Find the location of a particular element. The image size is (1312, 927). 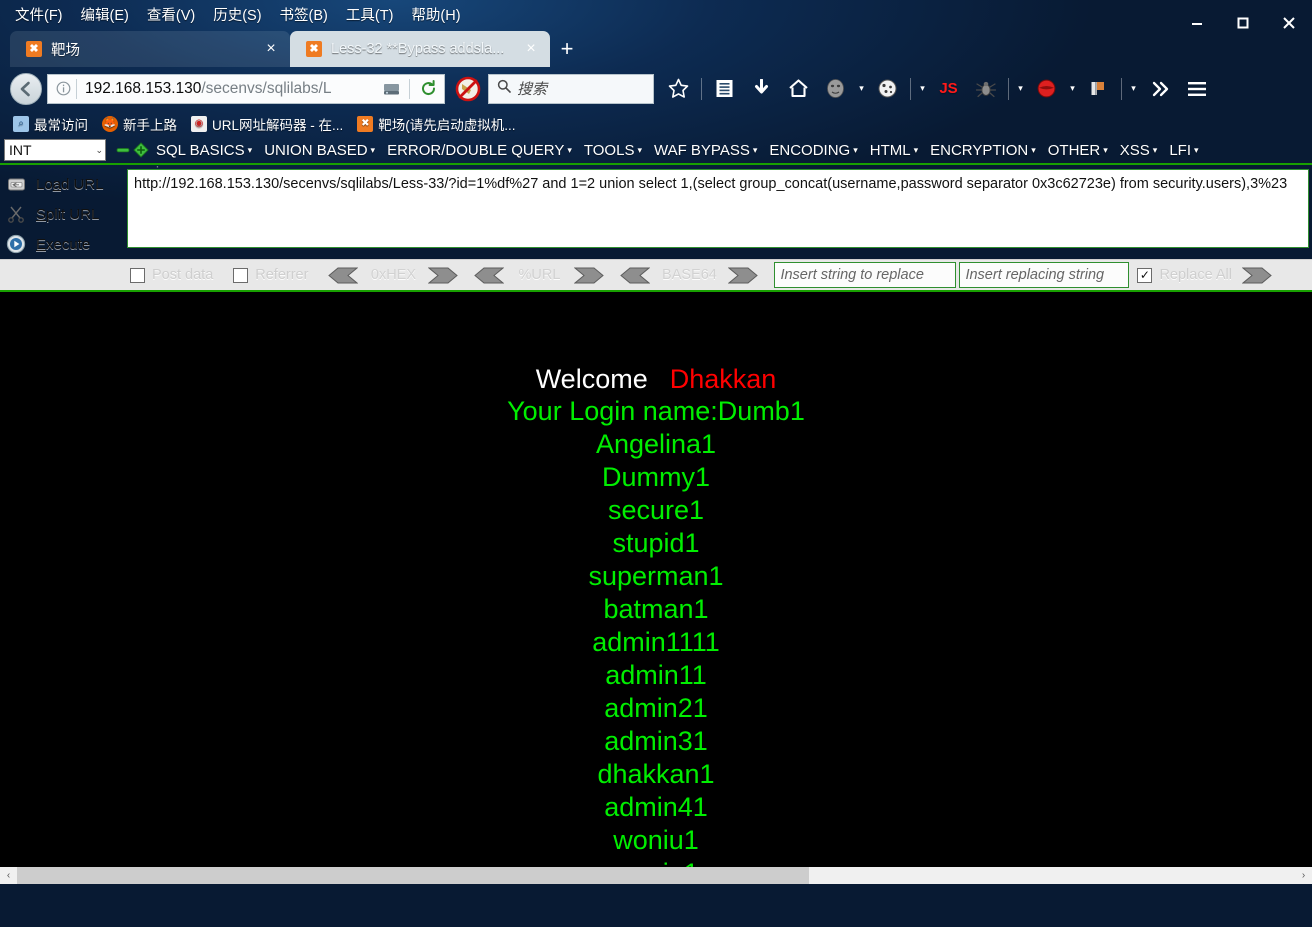

hackbar-menu-error-double-query: ERROR/DOUBLE QUERY ▾ is located at coordinates (479, 150).